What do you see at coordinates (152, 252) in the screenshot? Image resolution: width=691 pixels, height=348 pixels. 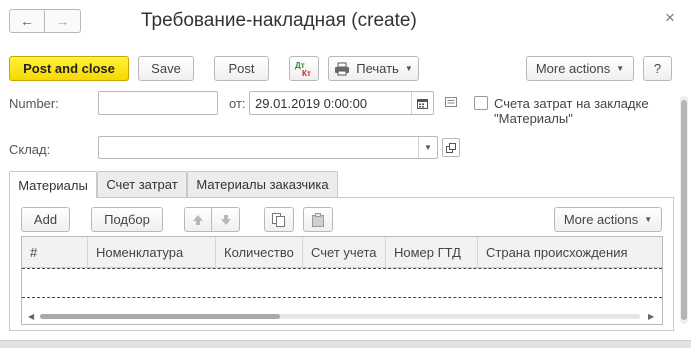 I see `column-header-nomenclature: Номенклатура` at bounding box center [152, 252].